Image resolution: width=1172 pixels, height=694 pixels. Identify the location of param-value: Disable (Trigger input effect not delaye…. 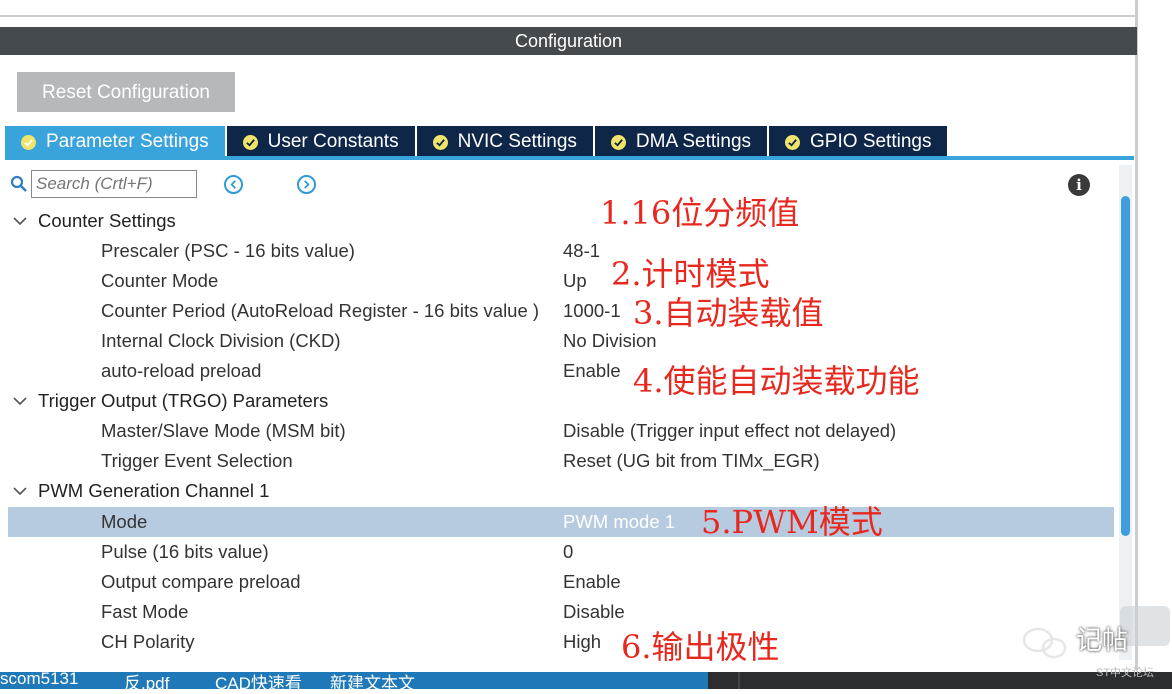
(729, 431).